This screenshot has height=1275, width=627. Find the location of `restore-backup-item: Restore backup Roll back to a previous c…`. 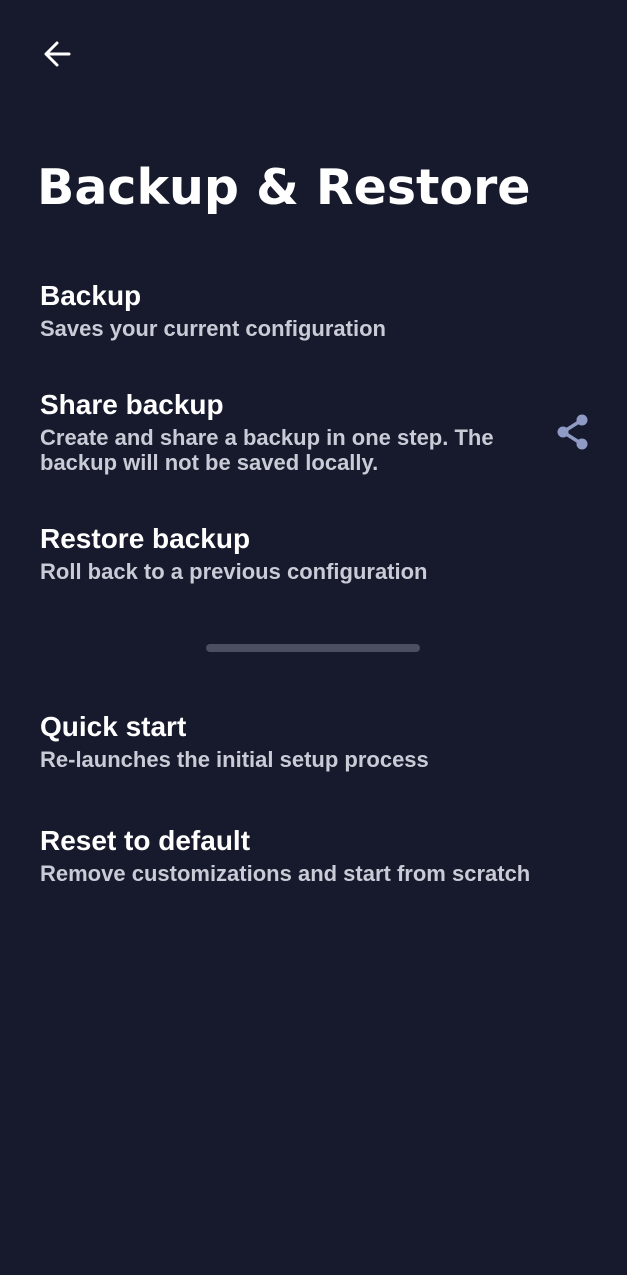

restore-backup-item: Restore backup Roll back to a previous c… is located at coordinates (333, 553).